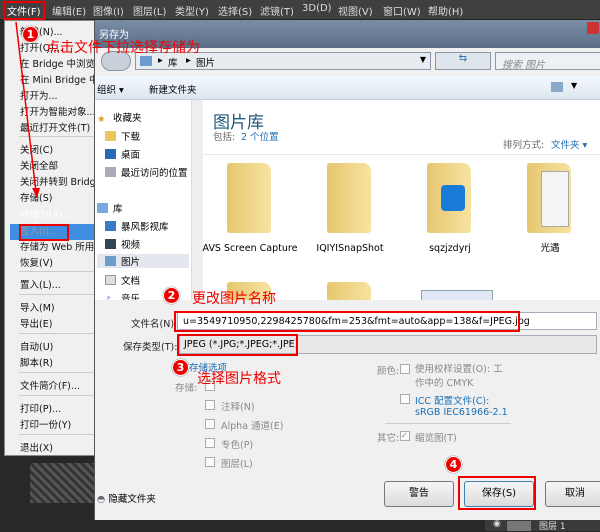 The height and width of the screenshot is (532, 600). Describe the element at coordinates (239, 379) in the screenshot. I see `annotation-text: 选择图片格式` at that location.